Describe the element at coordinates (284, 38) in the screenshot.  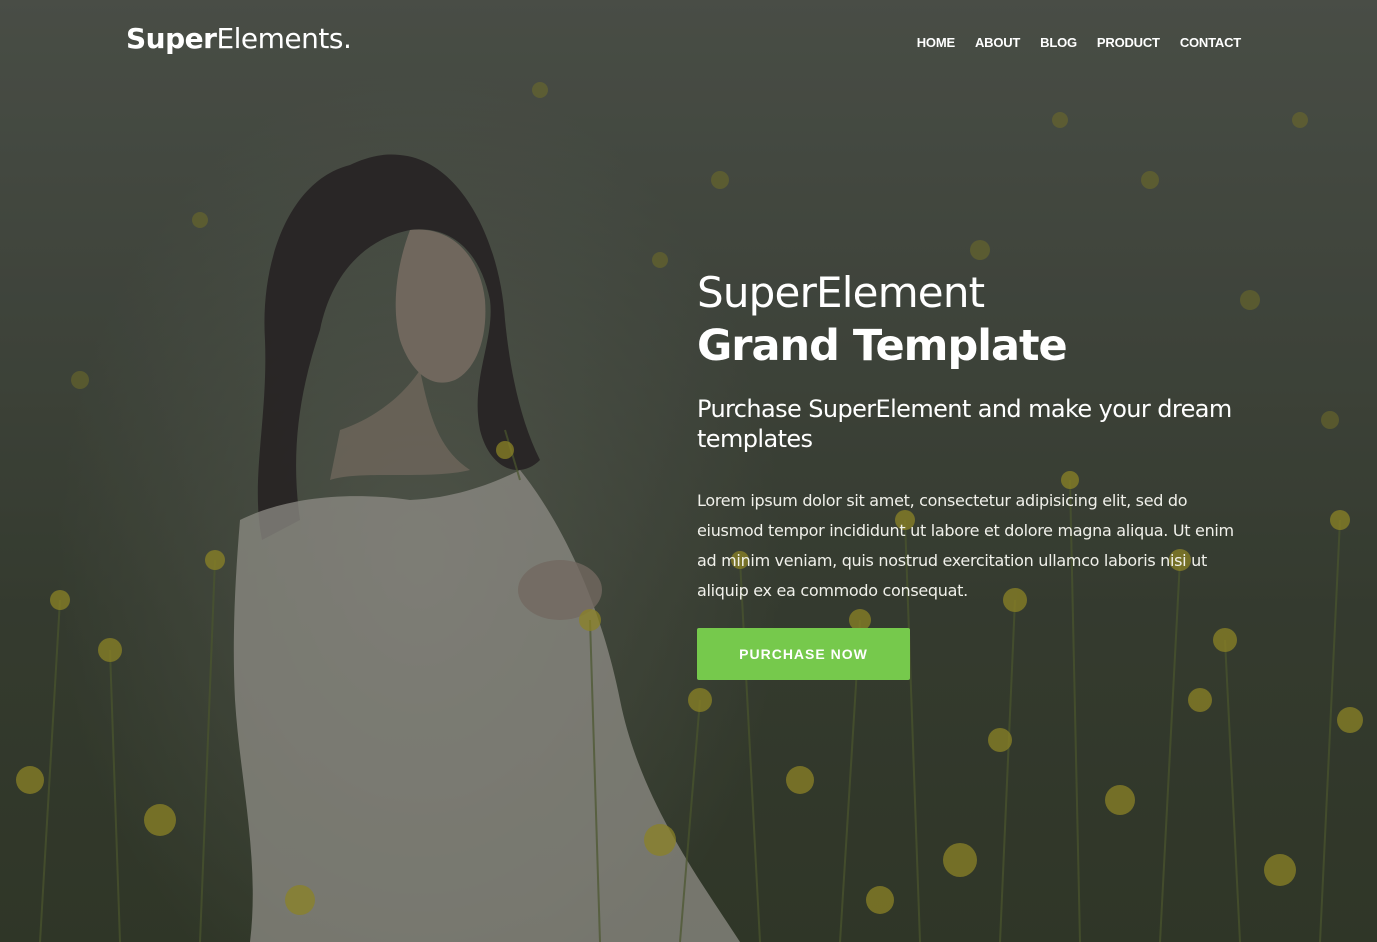
I see `logo-light-text: Elements.` at that location.